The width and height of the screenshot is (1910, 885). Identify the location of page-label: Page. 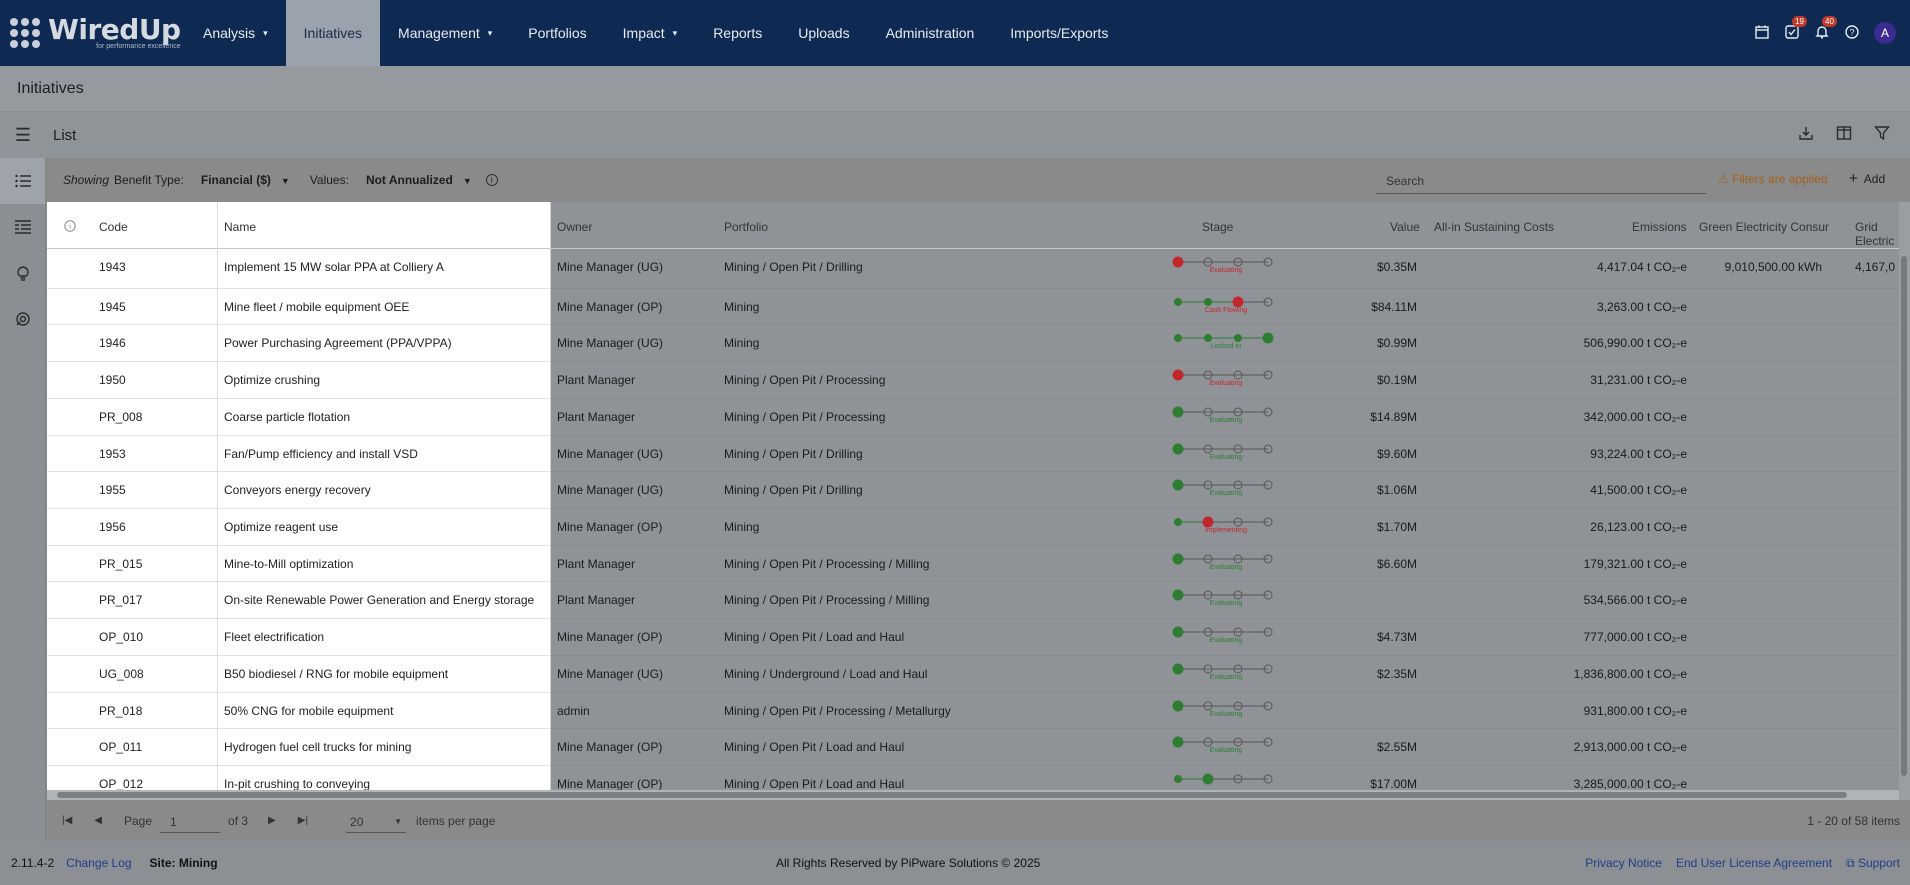
(138, 820).